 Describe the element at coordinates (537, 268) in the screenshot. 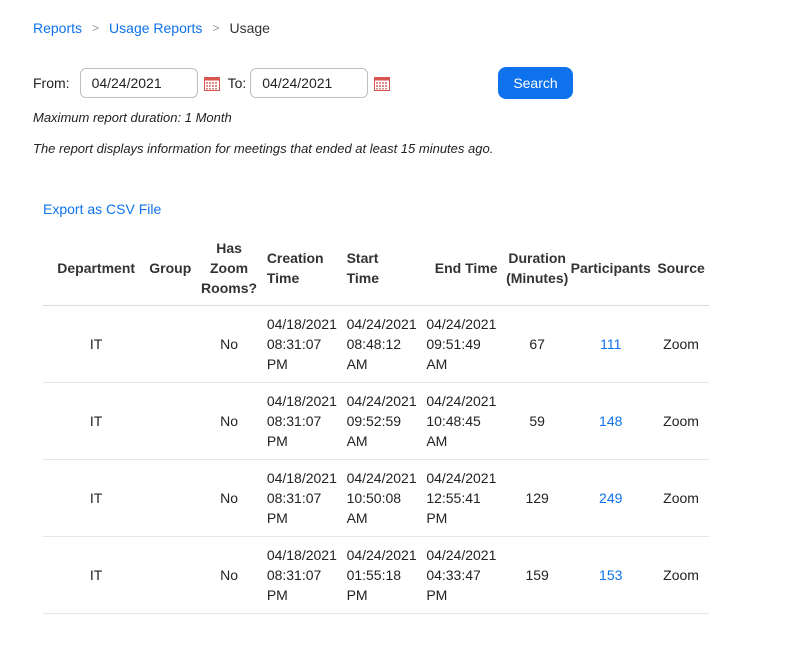

I see `column-header-duration: Duration (Minutes)` at that location.